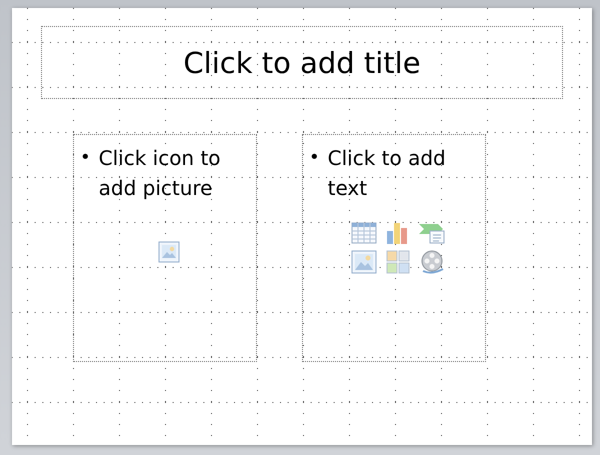  Describe the element at coordinates (432, 233) in the screenshot. I see `diagram-icon` at that location.